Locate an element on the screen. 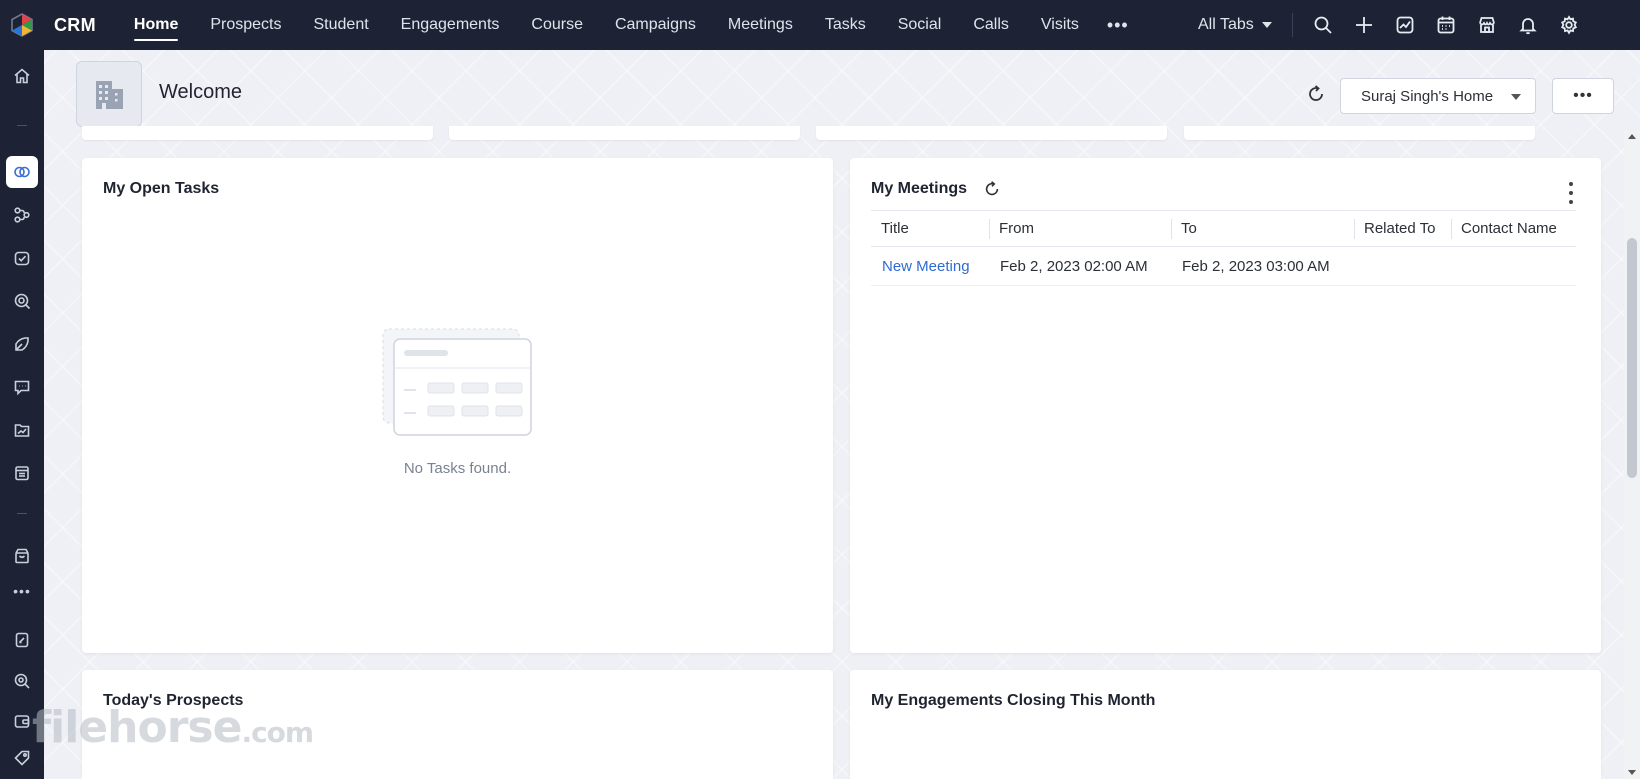 This screenshot has width=1640, height=779. home-view-label: Suraj Singh's Home is located at coordinates (1427, 96).